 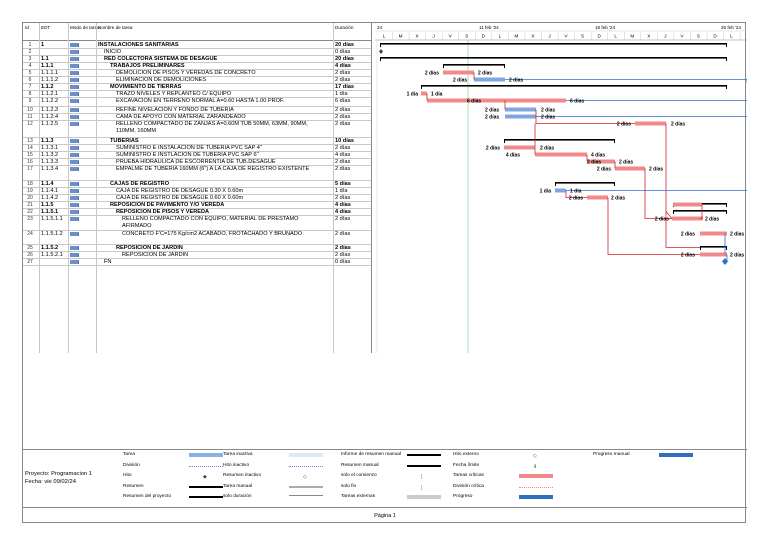 What do you see at coordinates (358, 496) in the screenshot?
I see `legend-label: Tareas externas` at bounding box center [358, 496].